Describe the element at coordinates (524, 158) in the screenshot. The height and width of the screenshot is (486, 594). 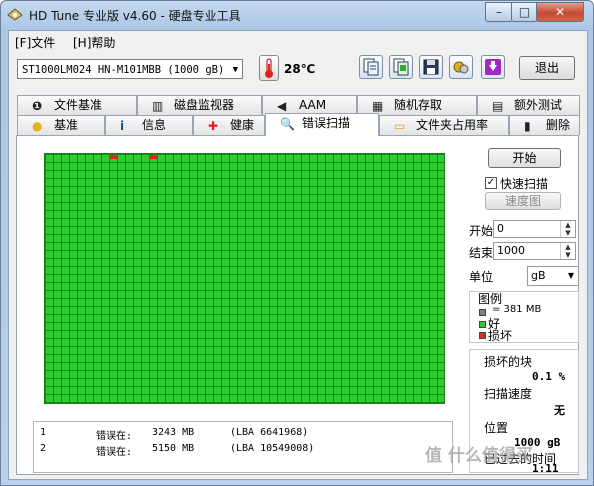
I see `start-scan-button: 开始` at that location.